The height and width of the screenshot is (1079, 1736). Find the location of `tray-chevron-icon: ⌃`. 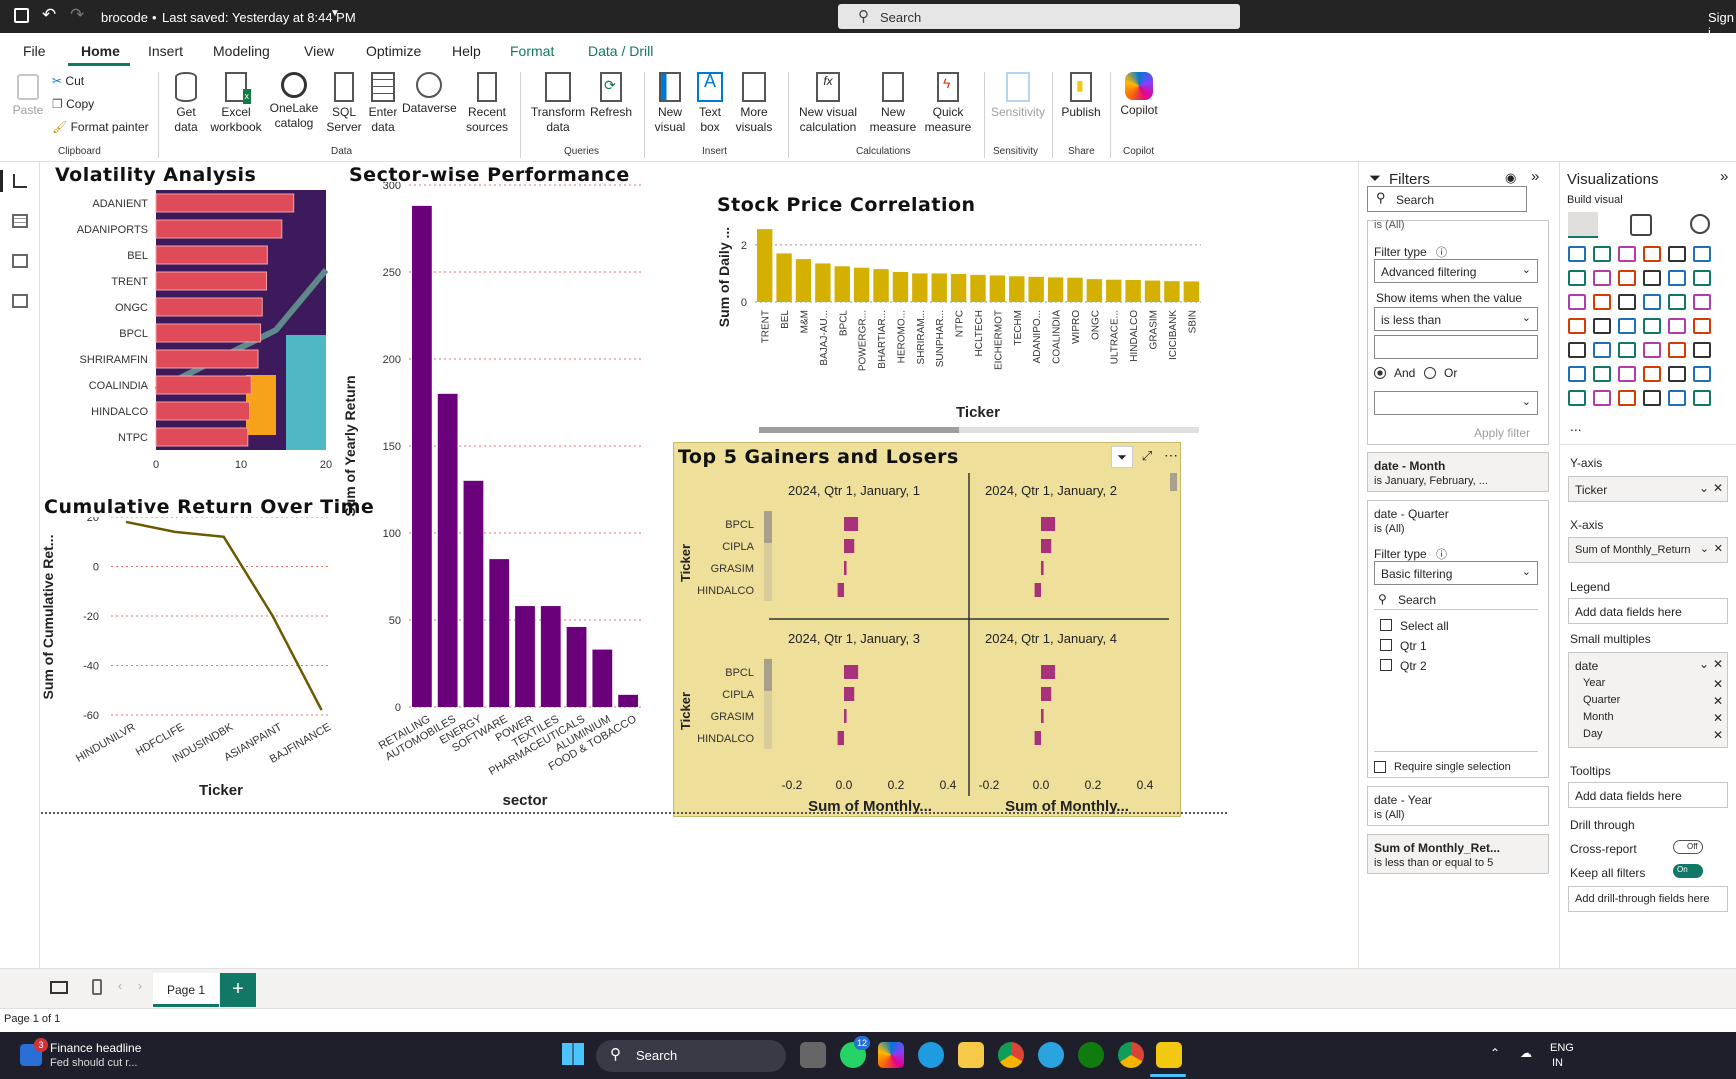

tray-chevron-icon: ⌃ is located at coordinates (1495, 1053).